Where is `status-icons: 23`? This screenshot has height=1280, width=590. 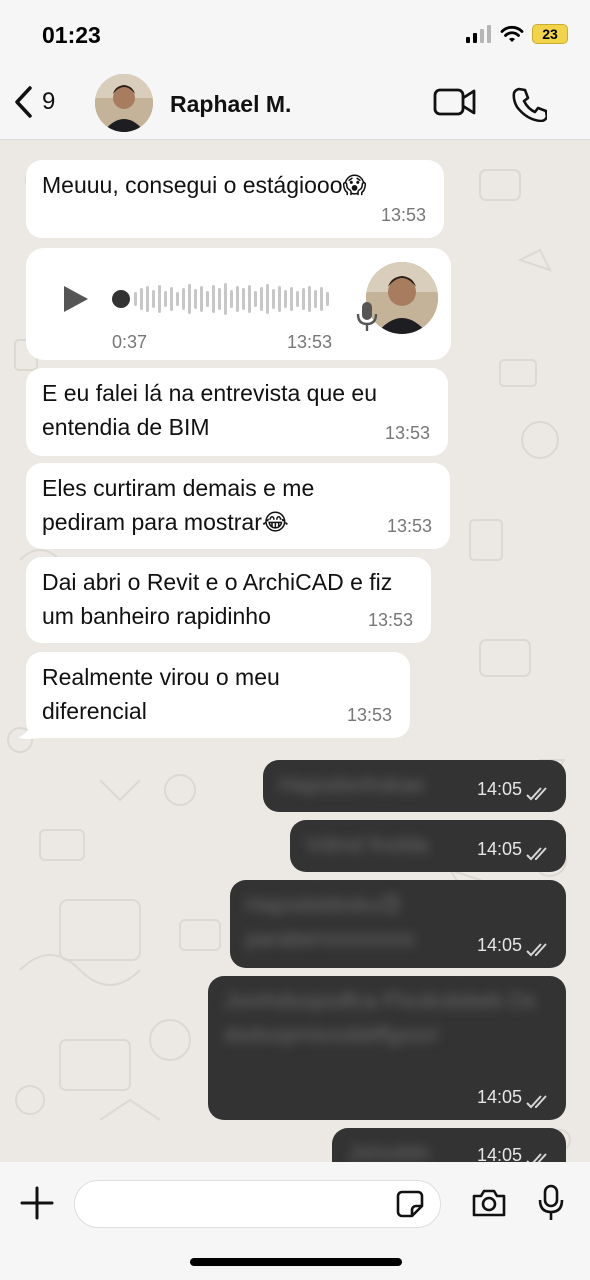 status-icons: 23 is located at coordinates (517, 34).